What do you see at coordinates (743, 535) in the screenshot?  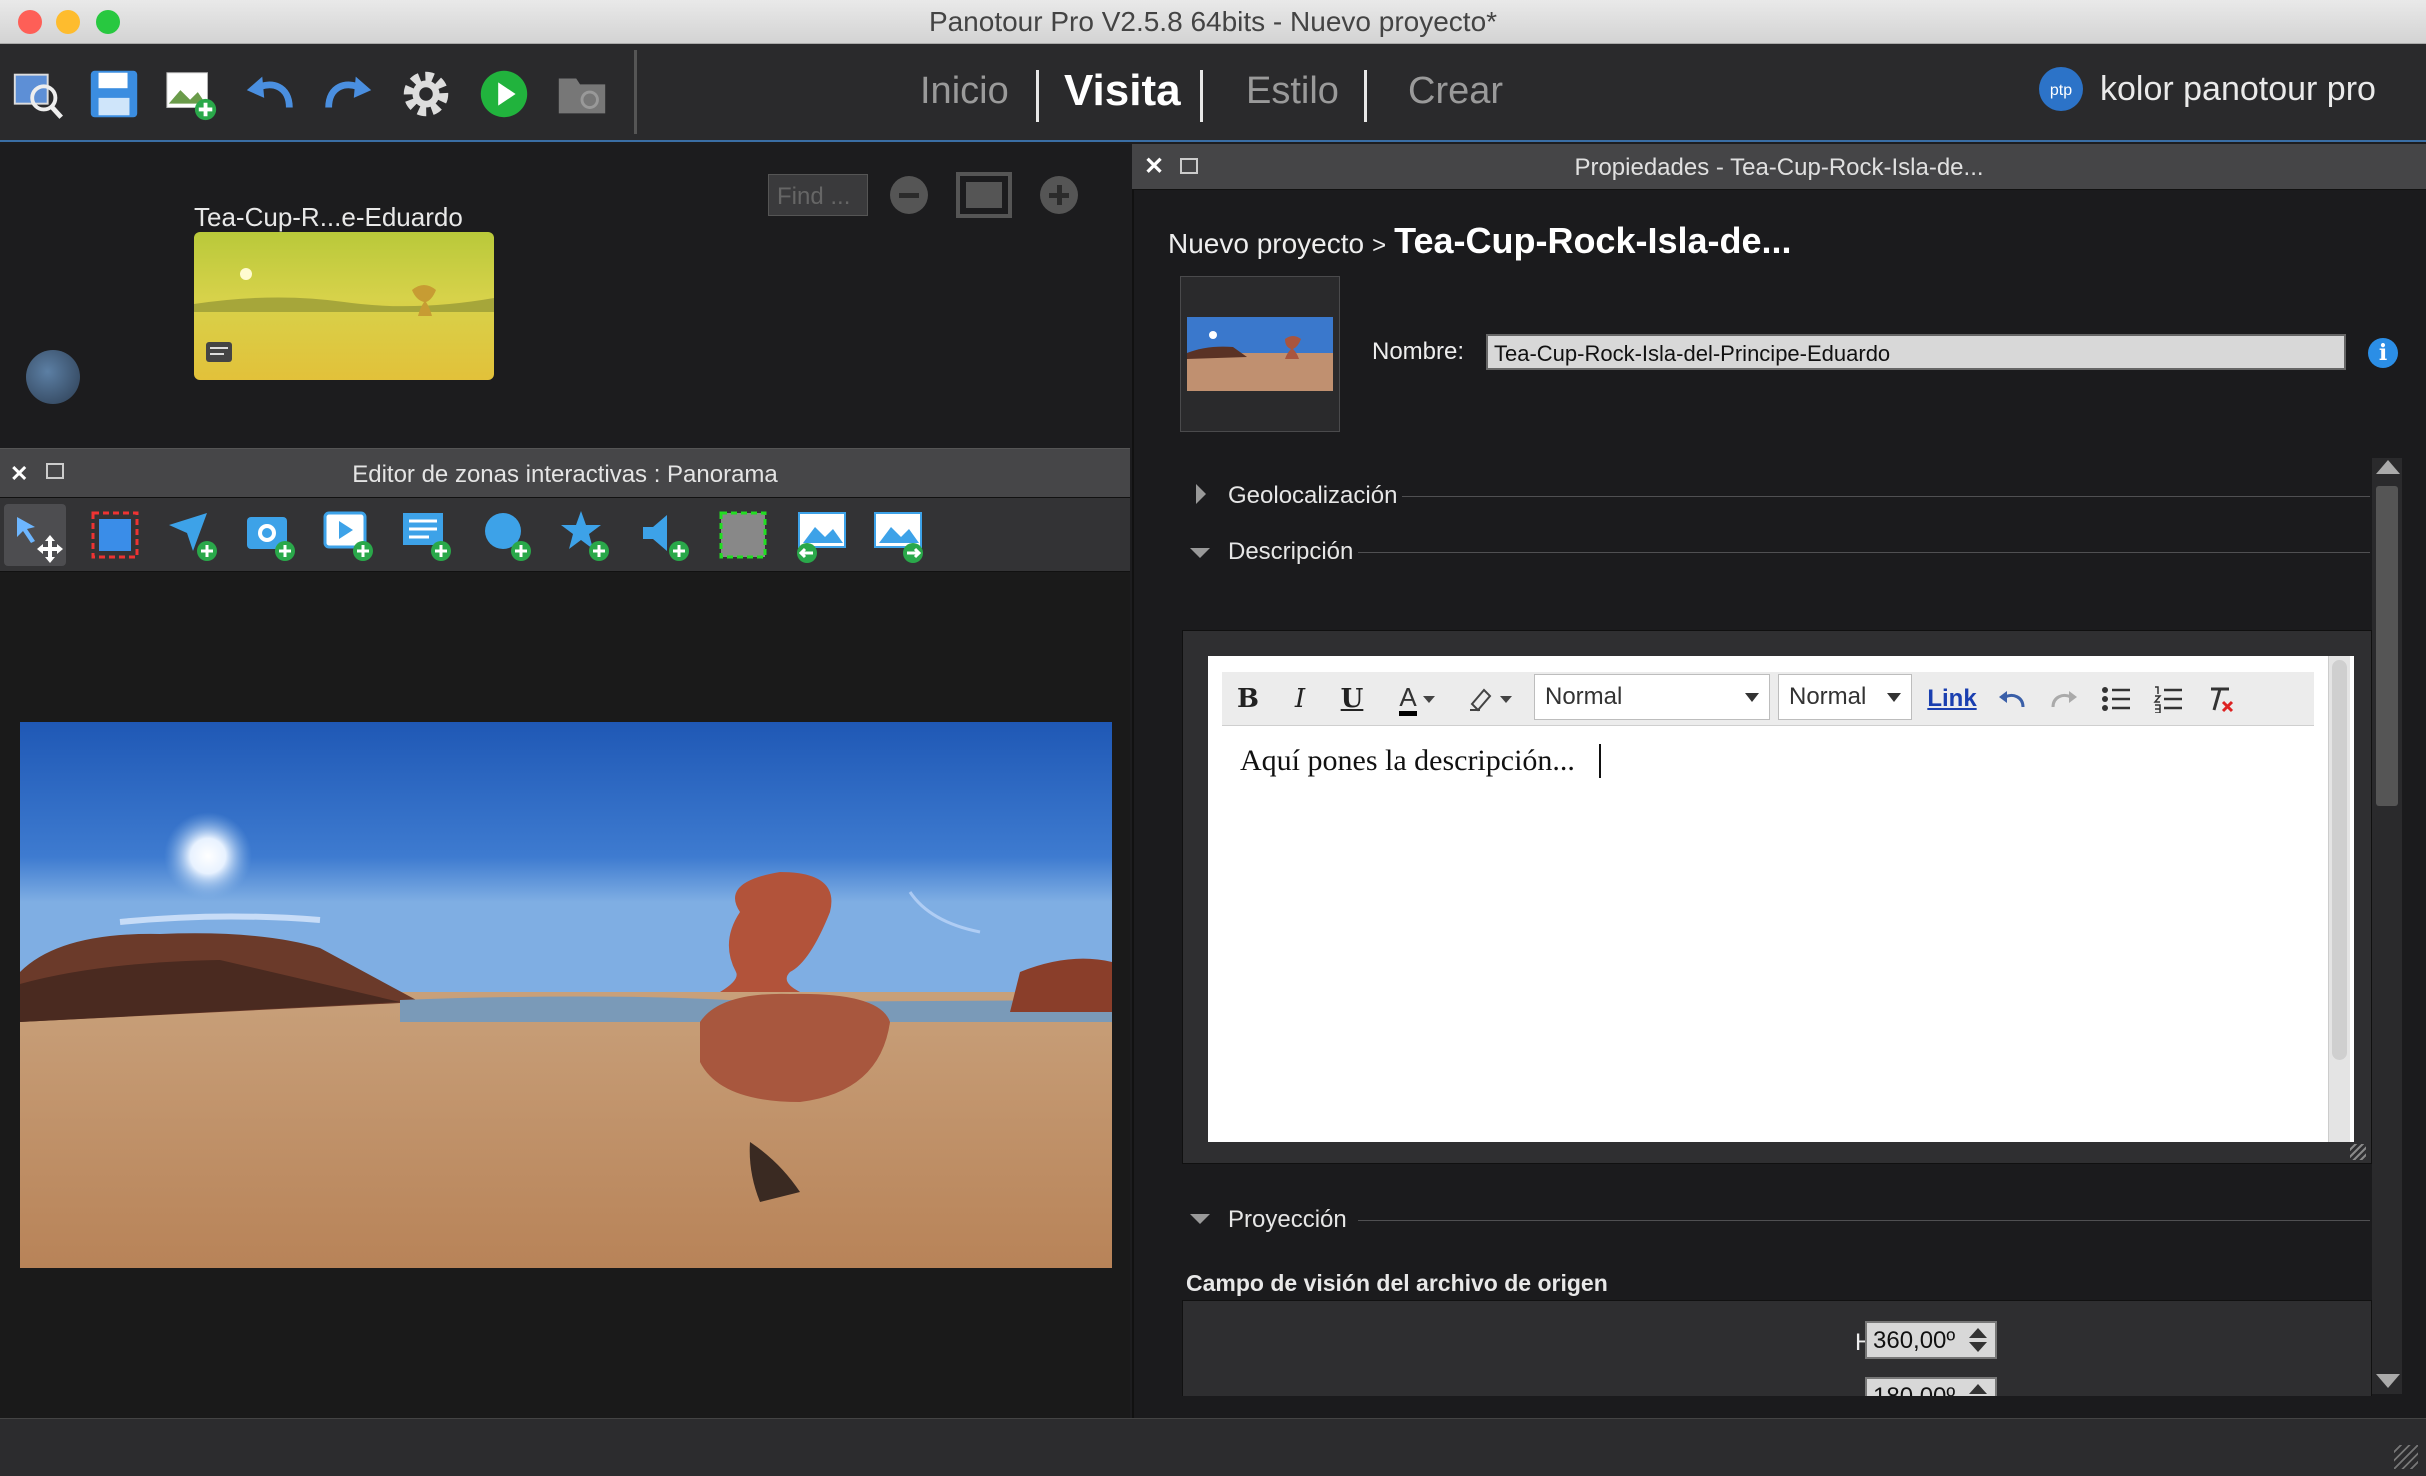 I see `add-polygon-icon` at bounding box center [743, 535].